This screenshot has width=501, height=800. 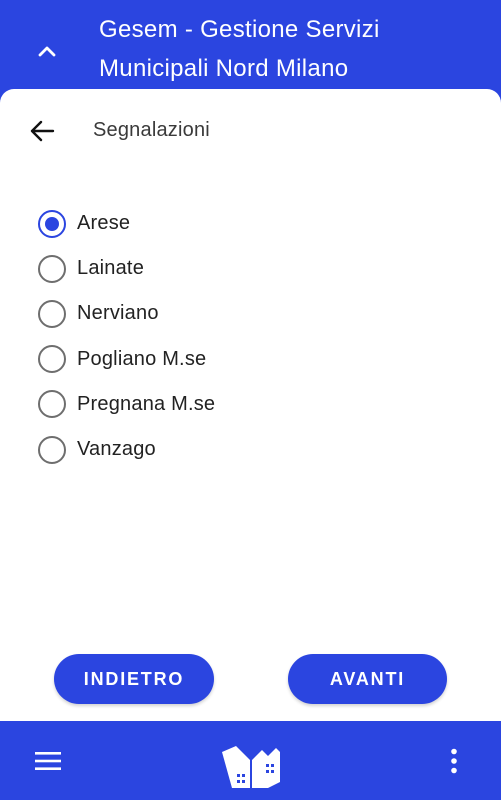 I want to click on arrow-left-icon, so click(x=42, y=131).